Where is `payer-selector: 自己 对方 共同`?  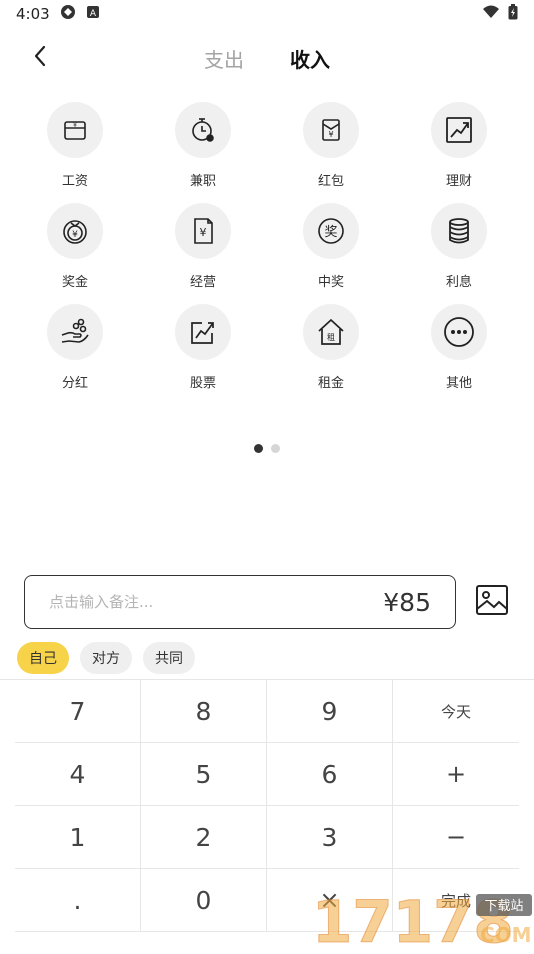 payer-selector: 自己 对方 共同 is located at coordinates (106, 658).